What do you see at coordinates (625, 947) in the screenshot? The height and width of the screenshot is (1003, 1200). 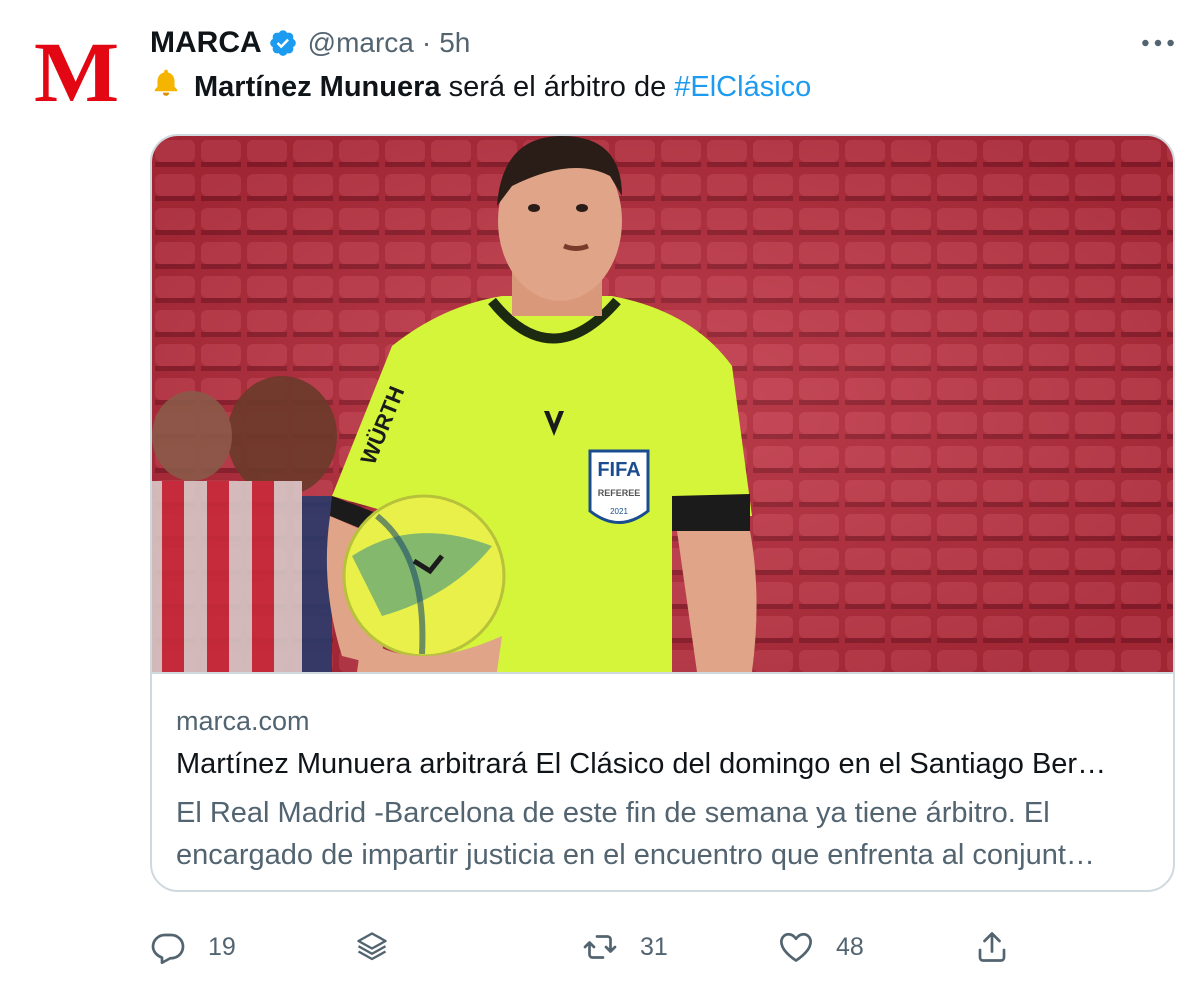 I see `retweet-button: 31` at bounding box center [625, 947].